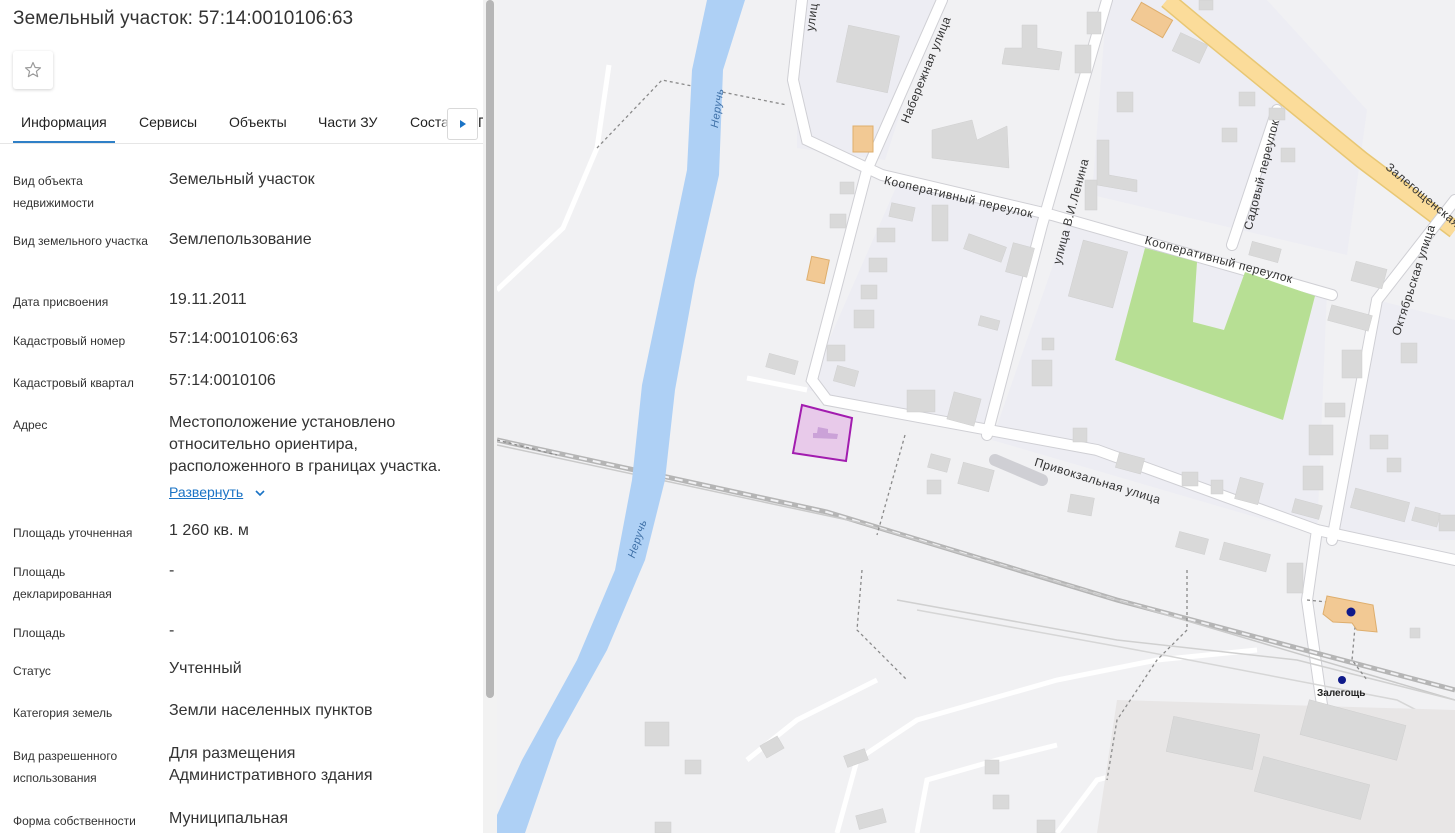 The height and width of the screenshot is (833, 1455). Describe the element at coordinates (183, 18) in the screenshot. I see `page-title: Земельный участок: 57:14:0010106:63` at that location.